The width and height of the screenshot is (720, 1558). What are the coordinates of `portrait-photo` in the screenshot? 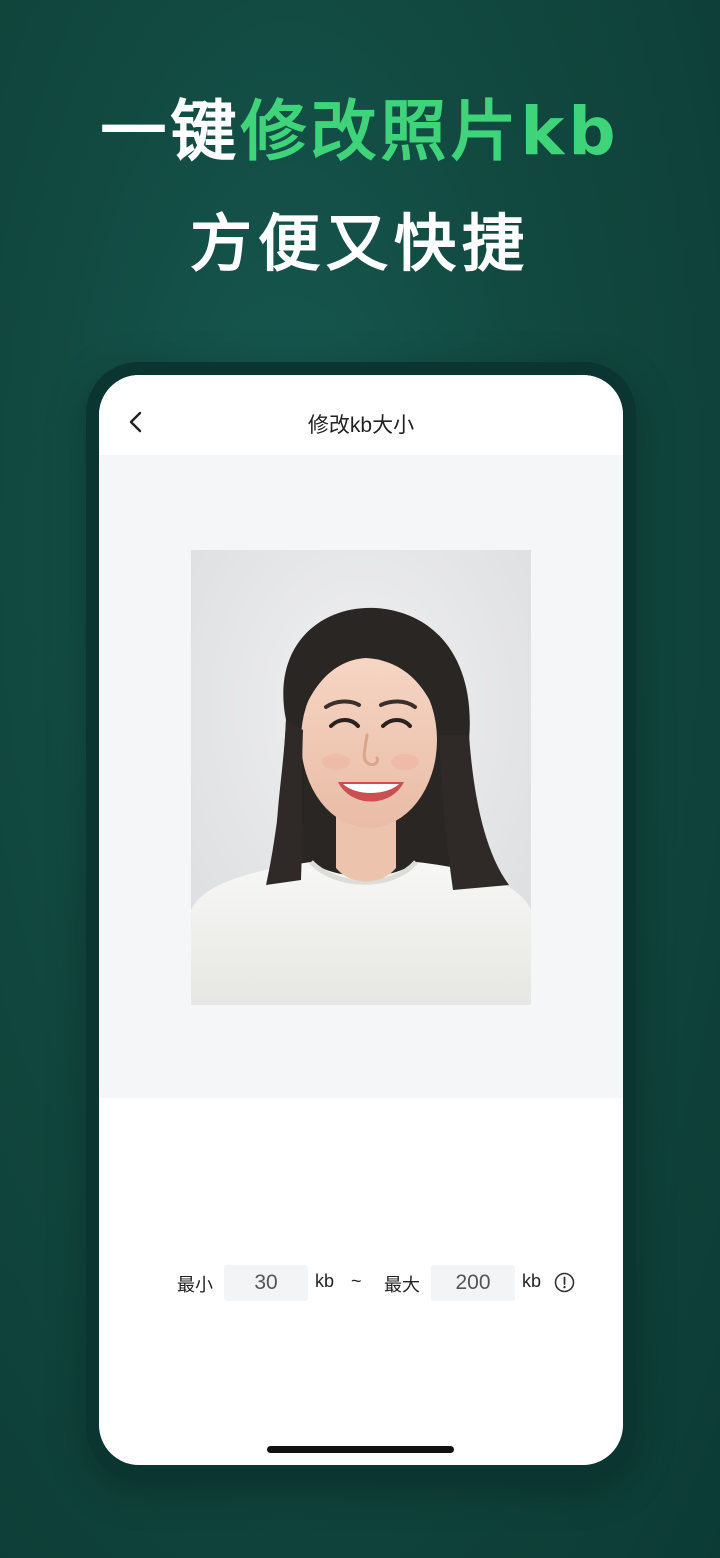 It's located at (361, 777).